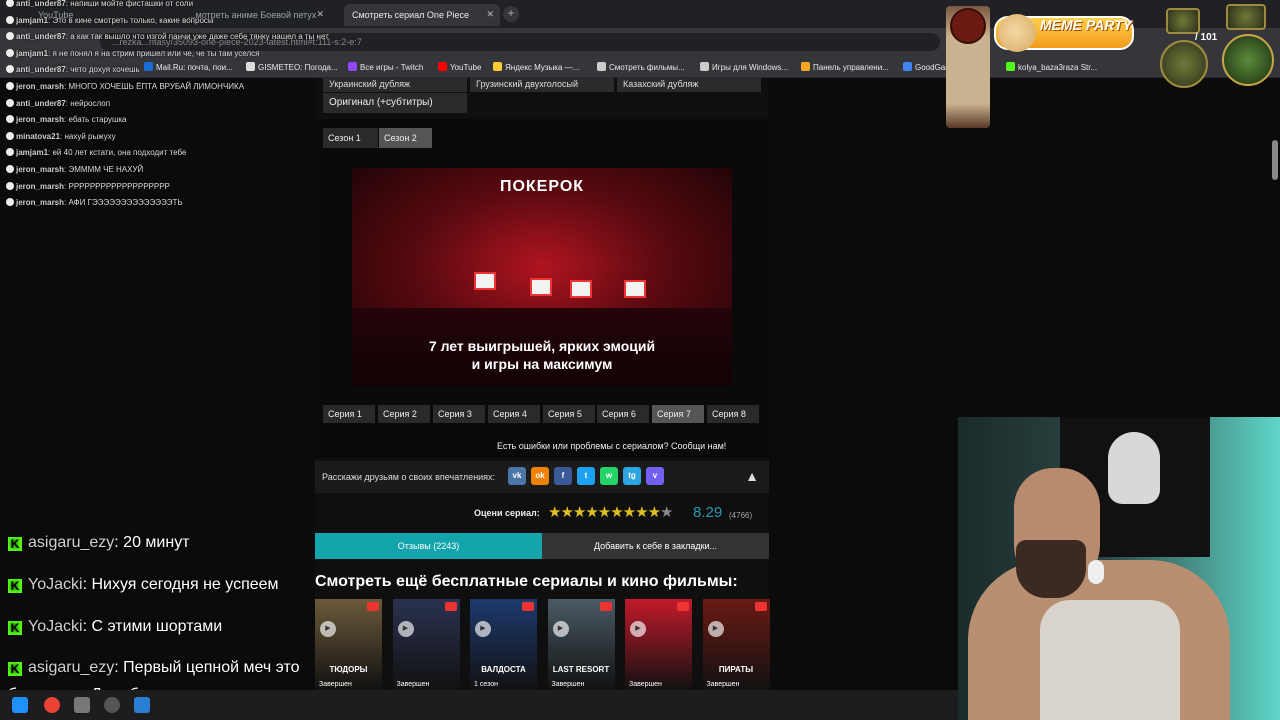 Image resolution: width=1280 pixels, height=720 pixels. I want to click on user-badge-icon, so click(10, 86).